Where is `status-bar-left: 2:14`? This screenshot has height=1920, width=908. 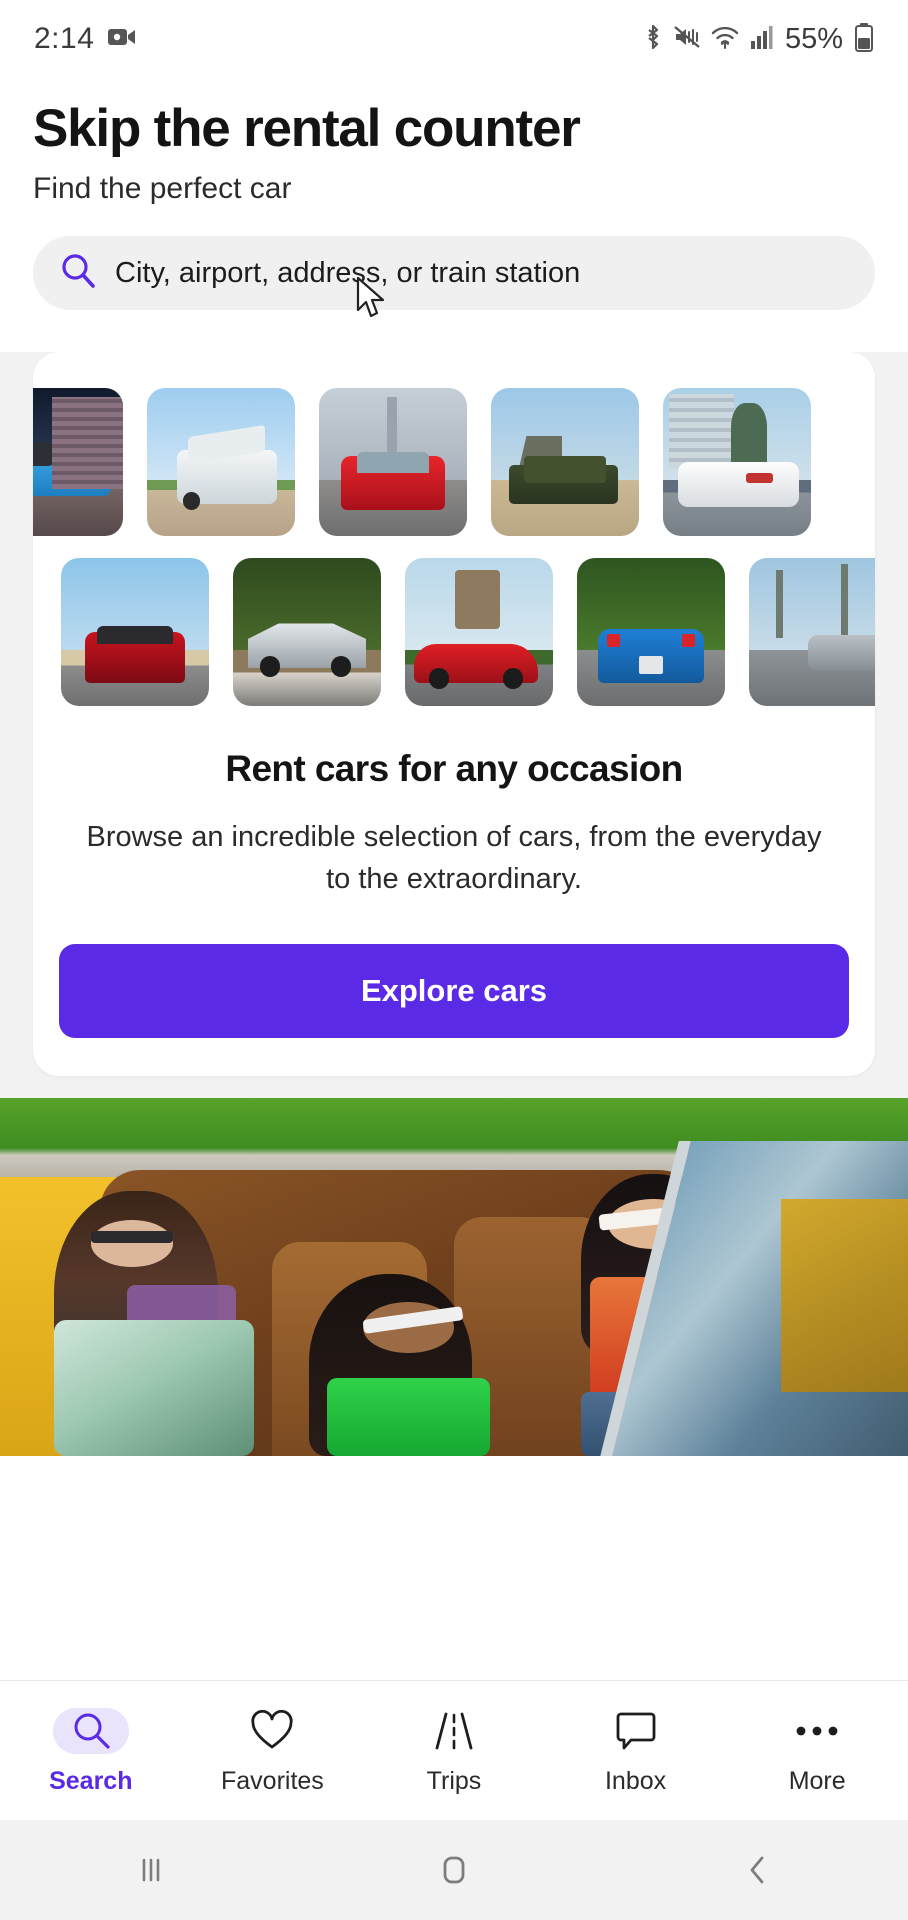 status-bar-left: 2:14 is located at coordinates (85, 39).